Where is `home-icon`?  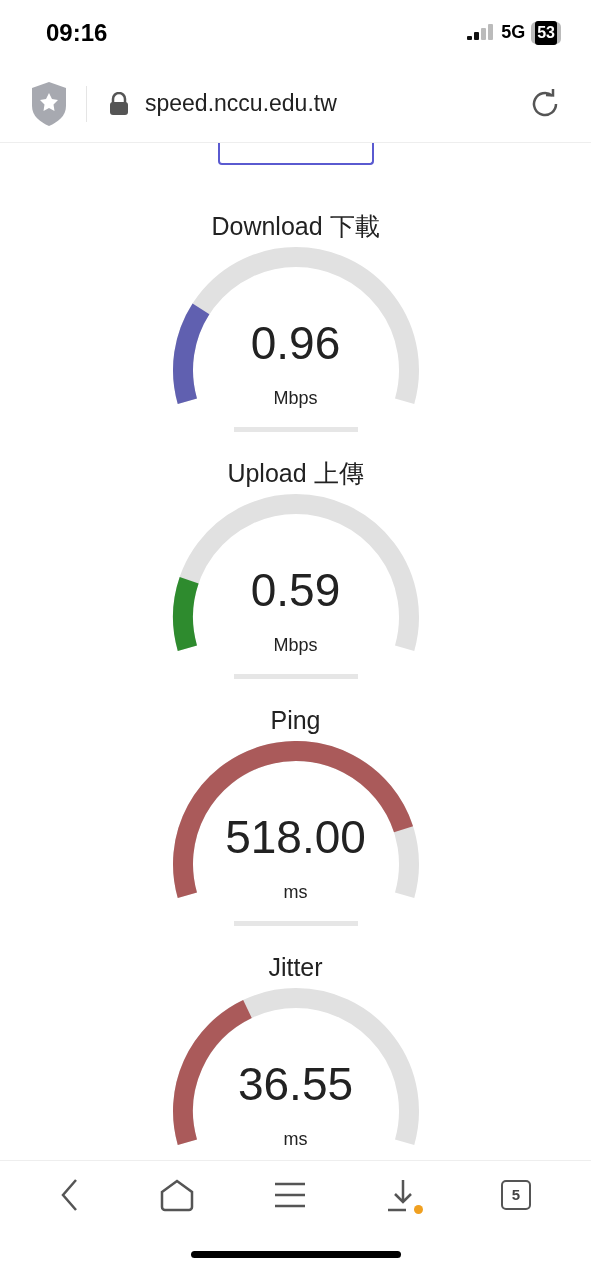
home-icon is located at coordinates (177, 1195).